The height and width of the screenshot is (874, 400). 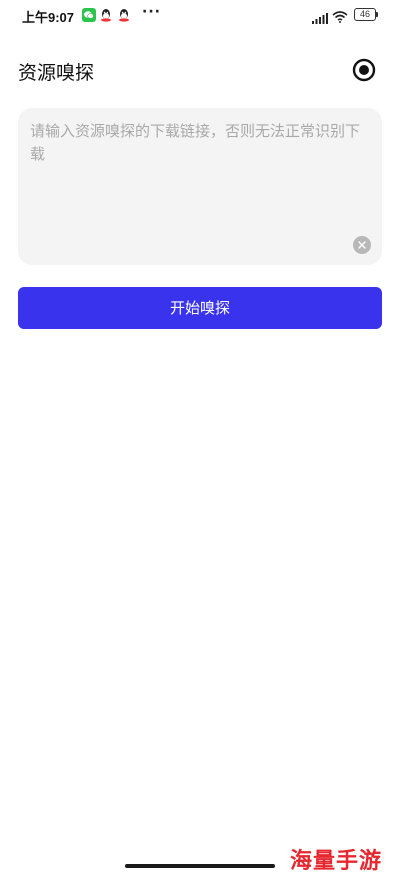 I want to click on battery-level: 46, so click(x=364, y=14).